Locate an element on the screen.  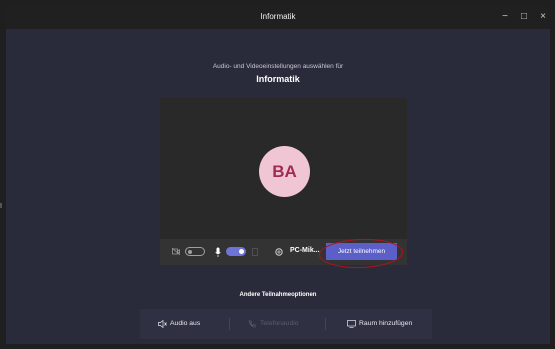
avatar: BA is located at coordinates (284, 171).